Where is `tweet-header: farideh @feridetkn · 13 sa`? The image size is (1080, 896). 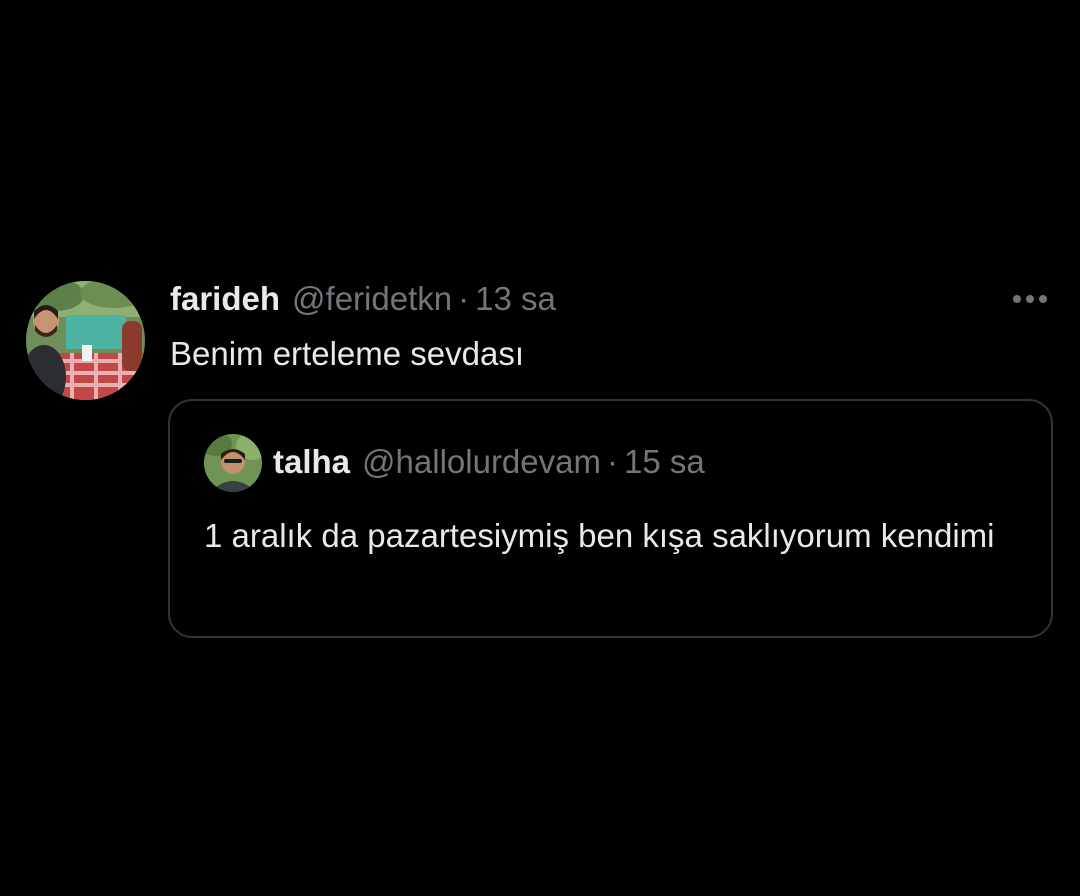
tweet-header: farideh @feridetkn · 13 sa is located at coordinates (363, 299).